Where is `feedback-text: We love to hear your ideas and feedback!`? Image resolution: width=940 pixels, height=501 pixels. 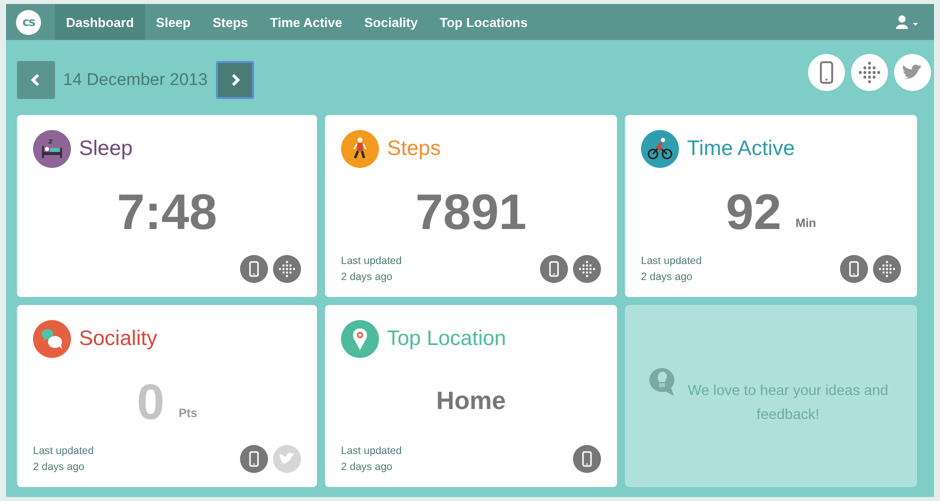
feedback-text: We love to hear your ideas and feedback! is located at coordinates (788, 403).